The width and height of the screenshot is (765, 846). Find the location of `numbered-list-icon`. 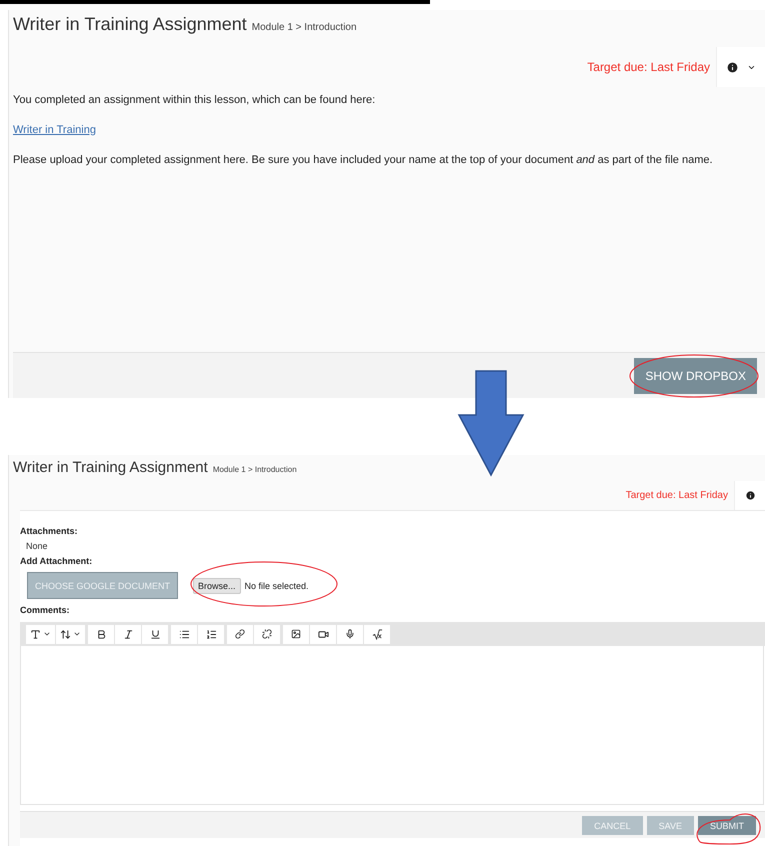

numbered-list-icon is located at coordinates (211, 634).